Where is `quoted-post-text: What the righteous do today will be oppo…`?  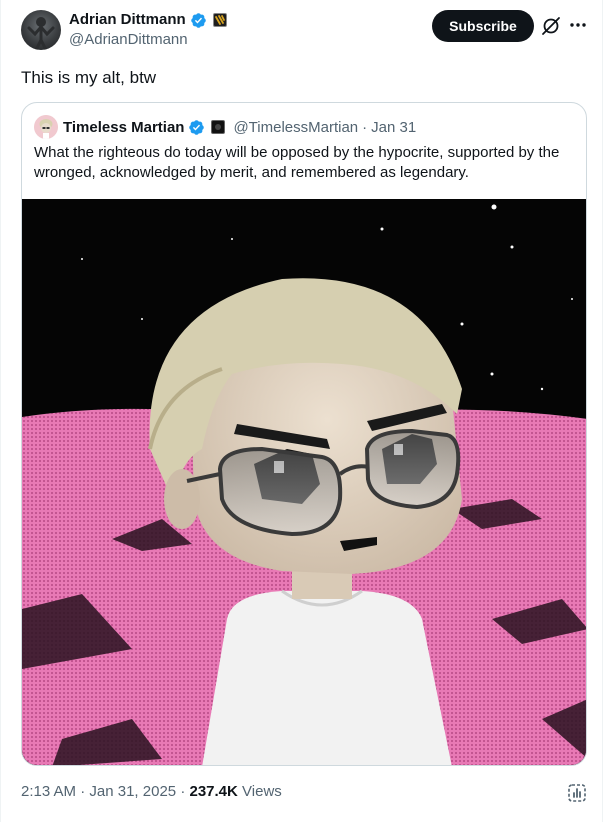
quoted-post-text: What the righteous do today will be oppo… is located at coordinates (297, 162).